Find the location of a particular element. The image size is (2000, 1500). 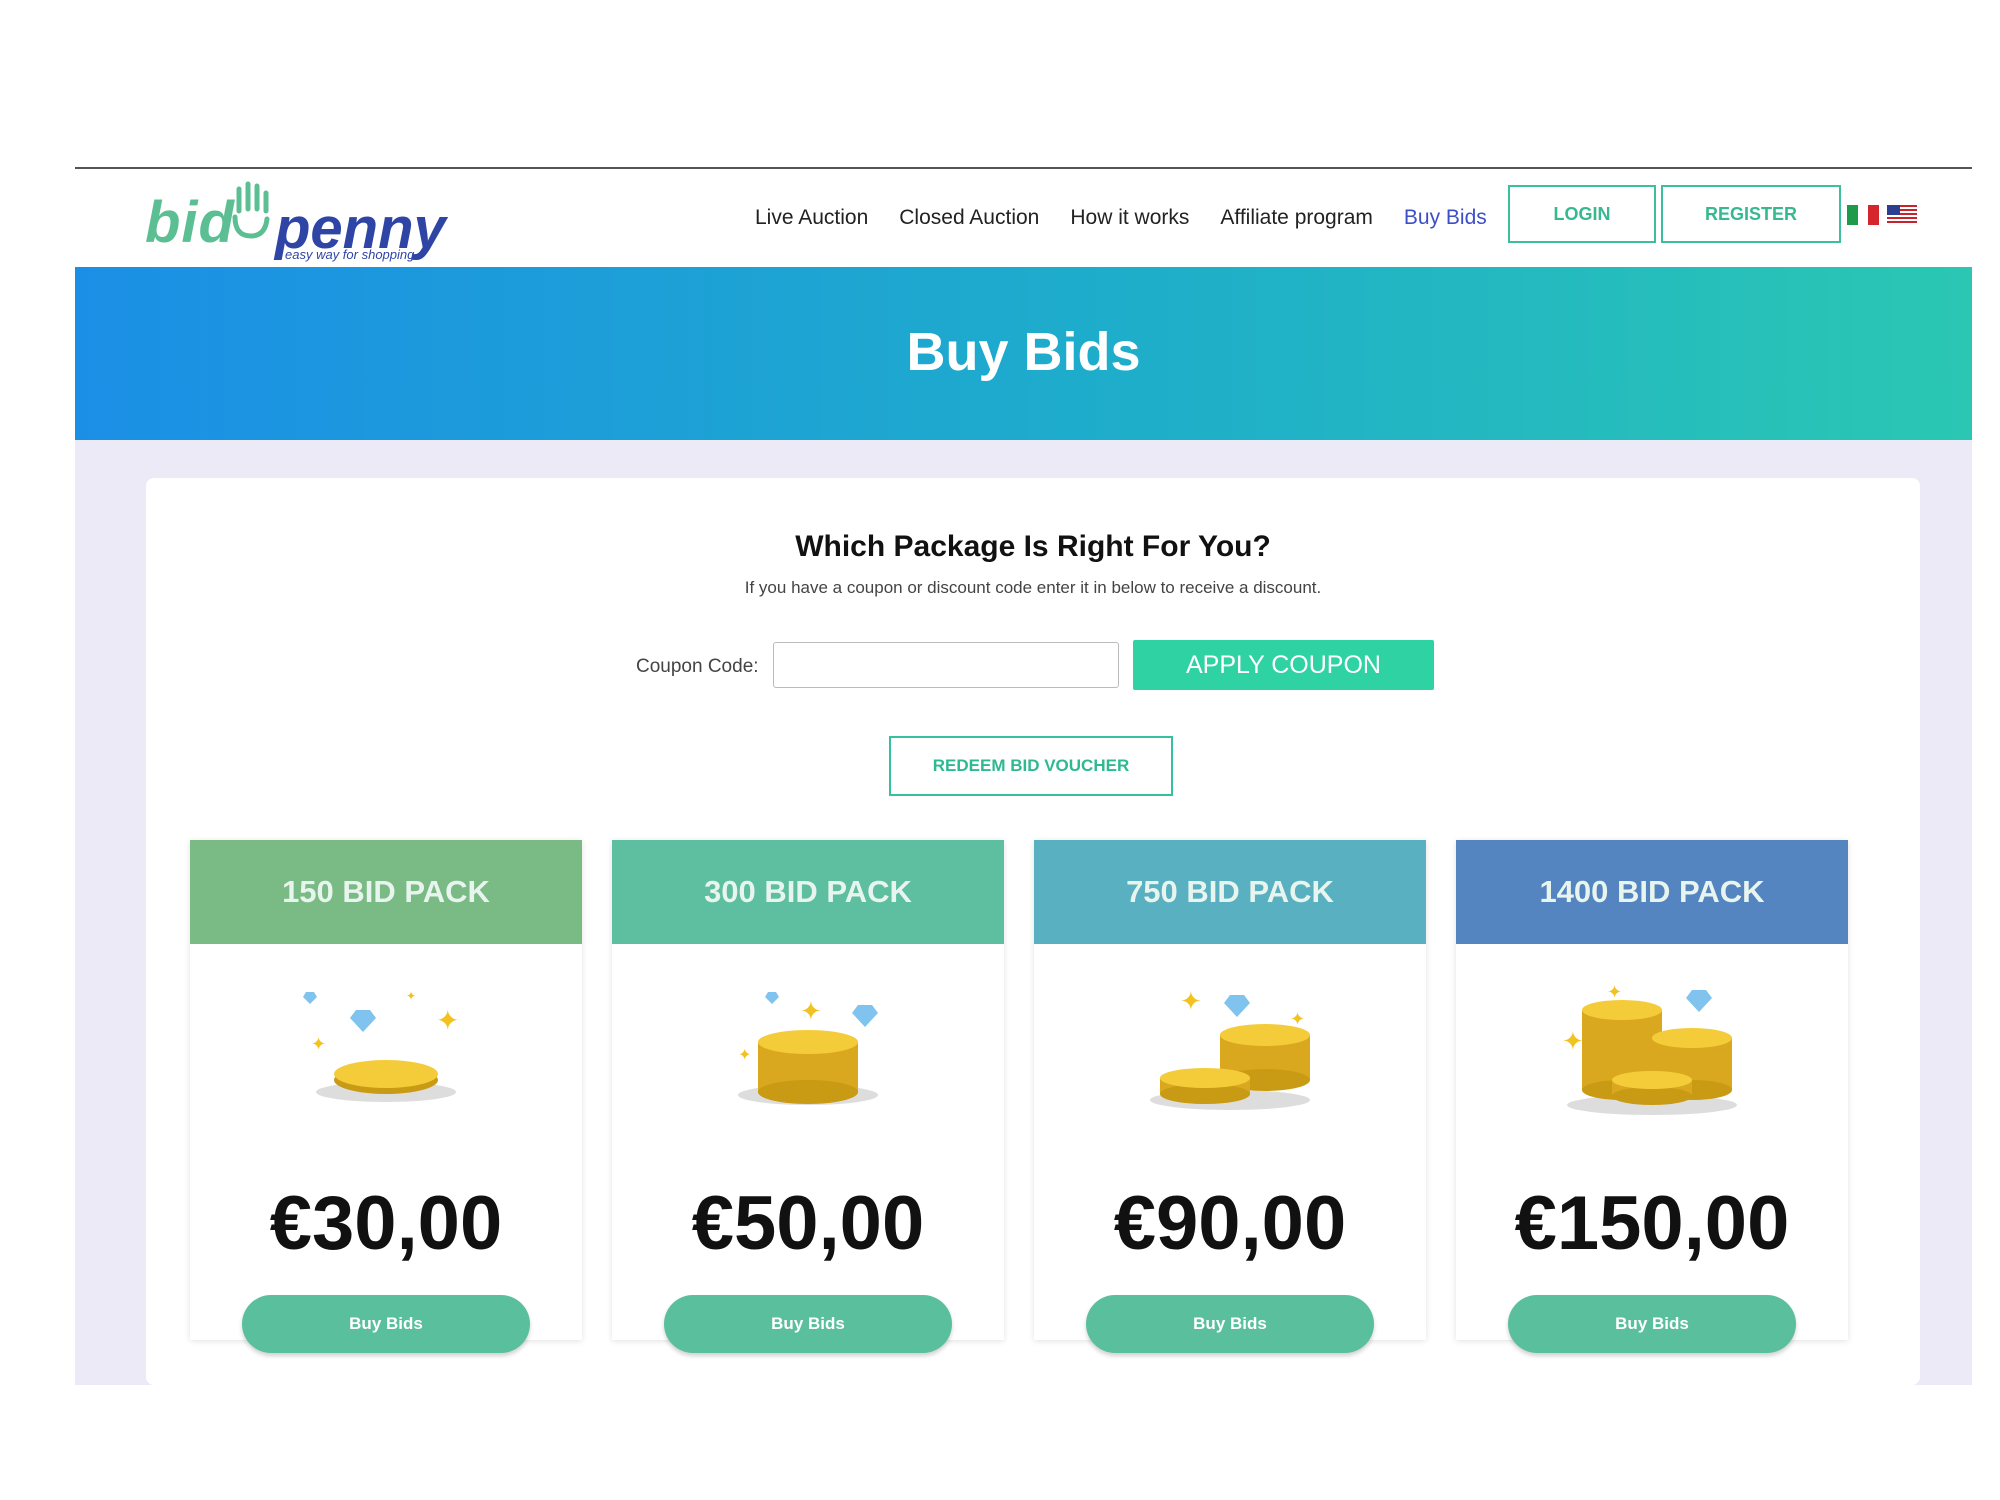

page-banner: Buy Bids is located at coordinates (1023, 353).